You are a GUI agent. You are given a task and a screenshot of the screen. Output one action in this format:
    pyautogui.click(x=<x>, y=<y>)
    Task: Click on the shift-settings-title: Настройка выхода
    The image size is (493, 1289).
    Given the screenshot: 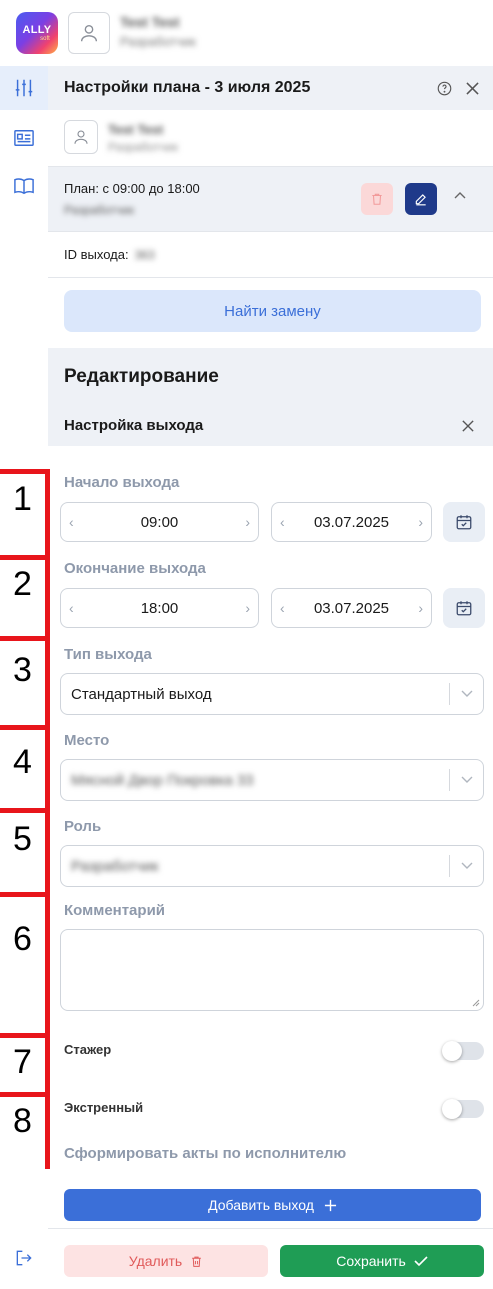 What is the action you would take?
    pyautogui.click(x=134, y=425)
    